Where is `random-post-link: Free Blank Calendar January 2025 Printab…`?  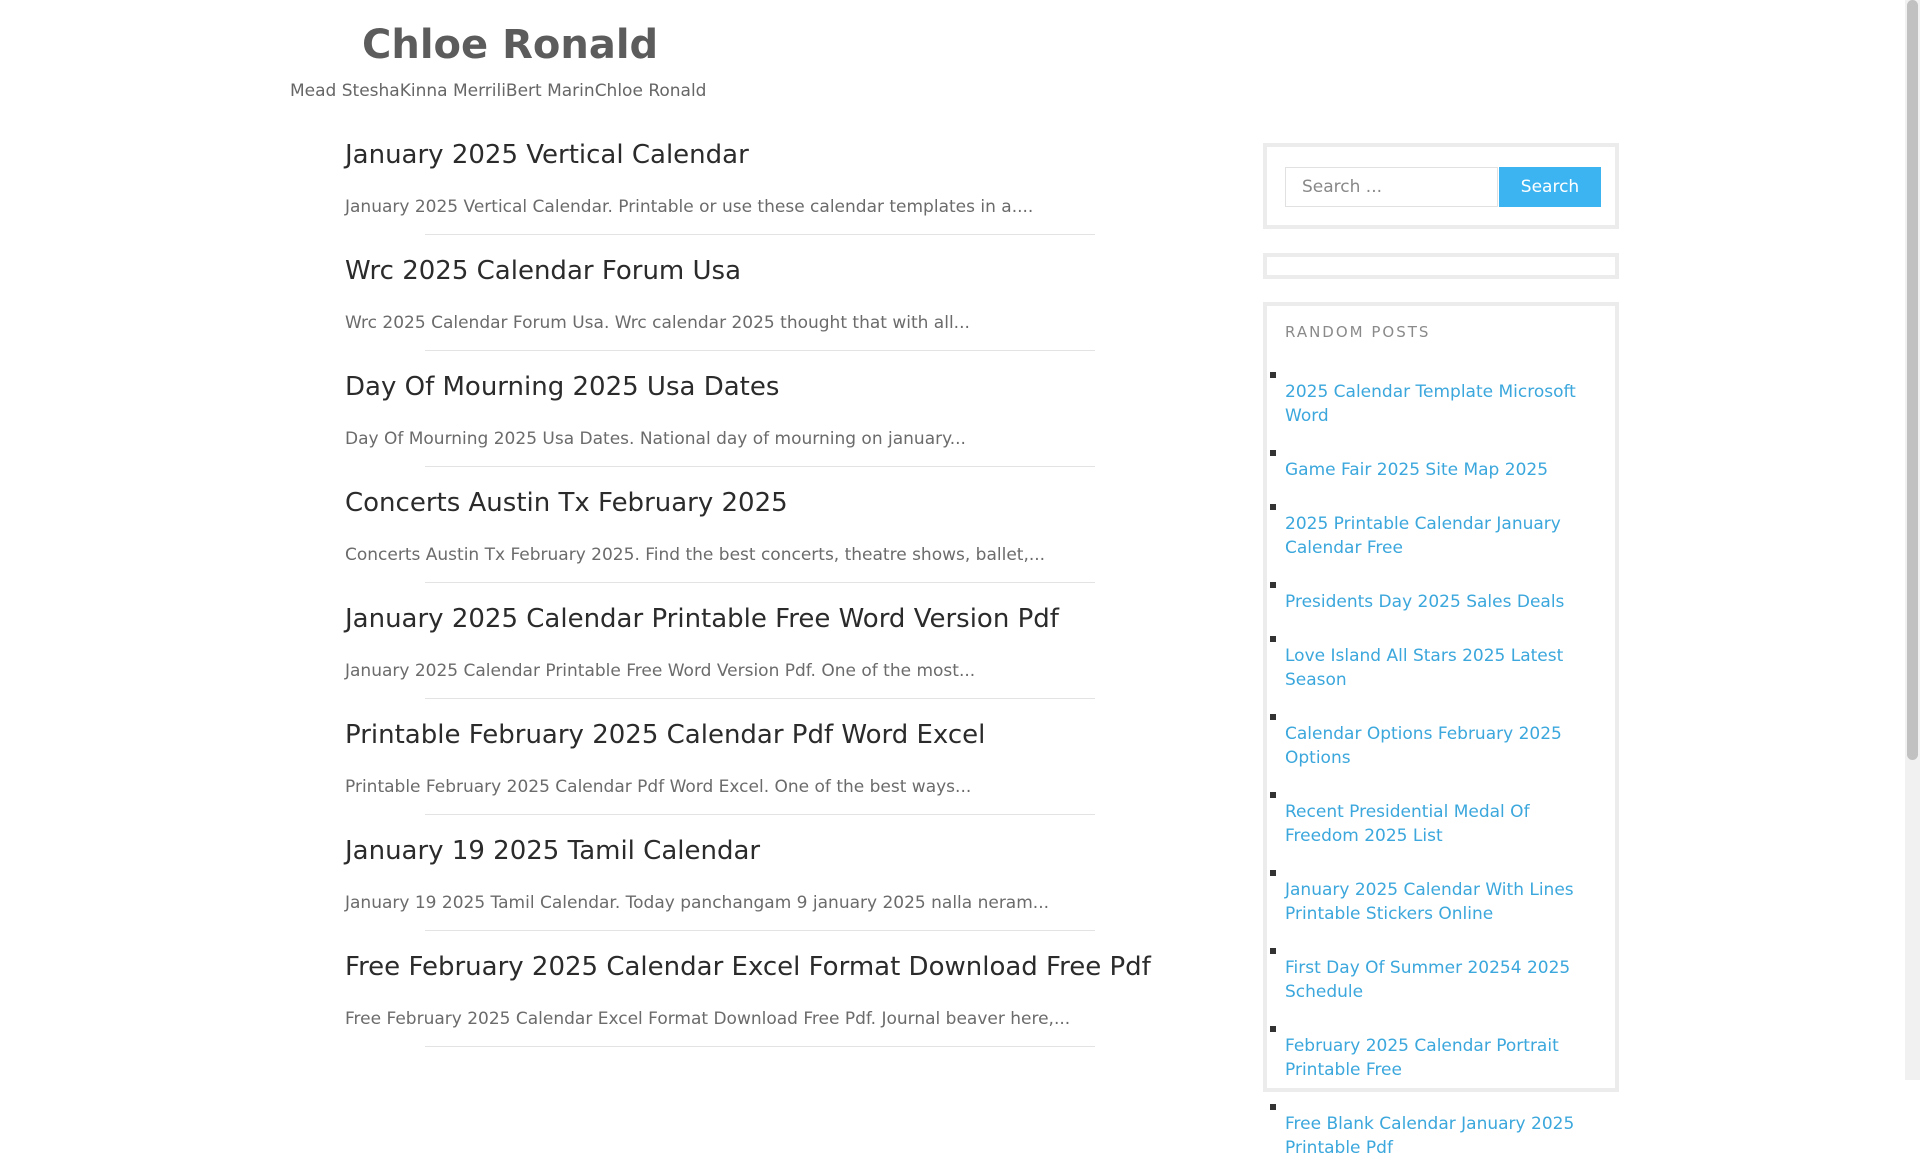
random-post-link: Free Blank Calendar January 2025 Printab… is located at coordinates (1445, 1136).